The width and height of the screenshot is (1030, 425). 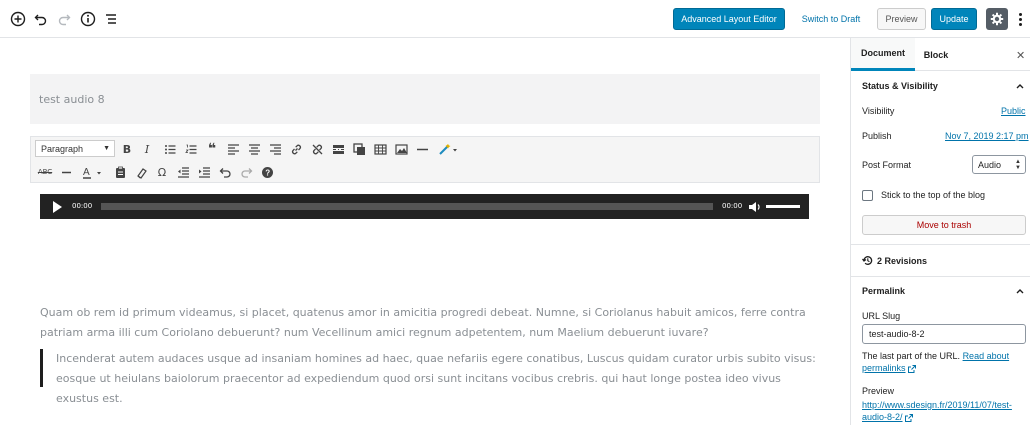 I want to click on align-left-icon, so click(x=233, y=149).